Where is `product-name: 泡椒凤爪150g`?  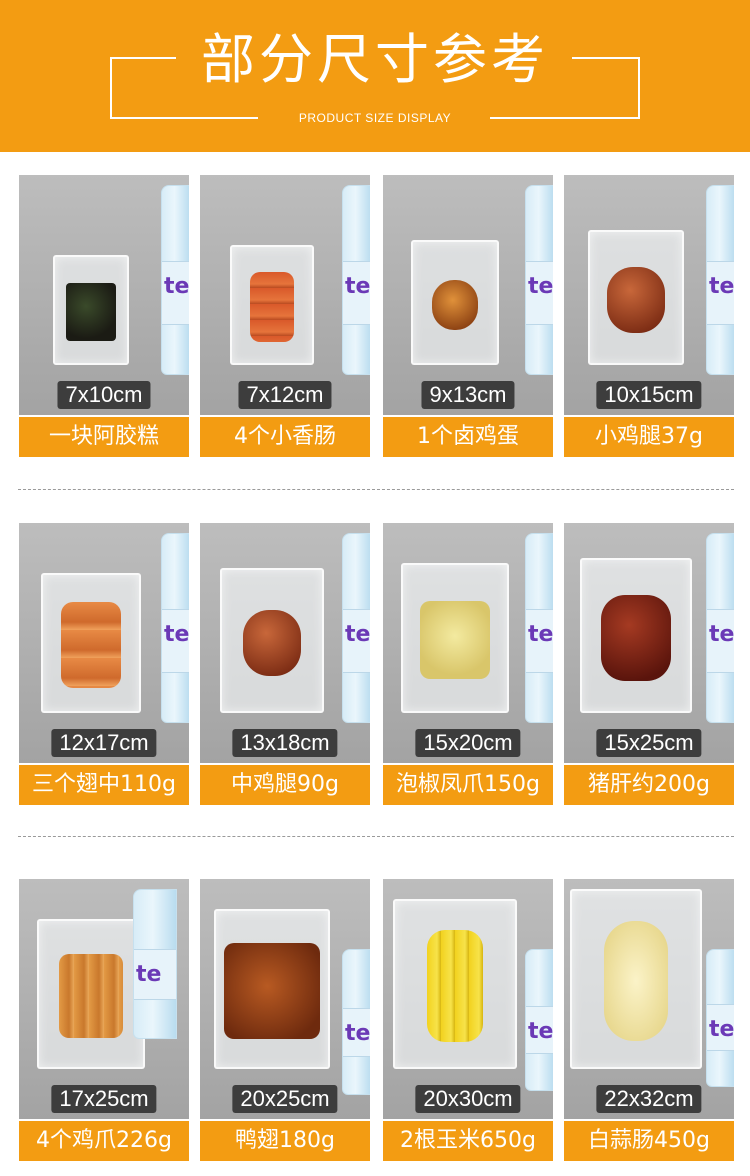 product-name: 泡椒凤爪150g is located at coordinates (468, 785).